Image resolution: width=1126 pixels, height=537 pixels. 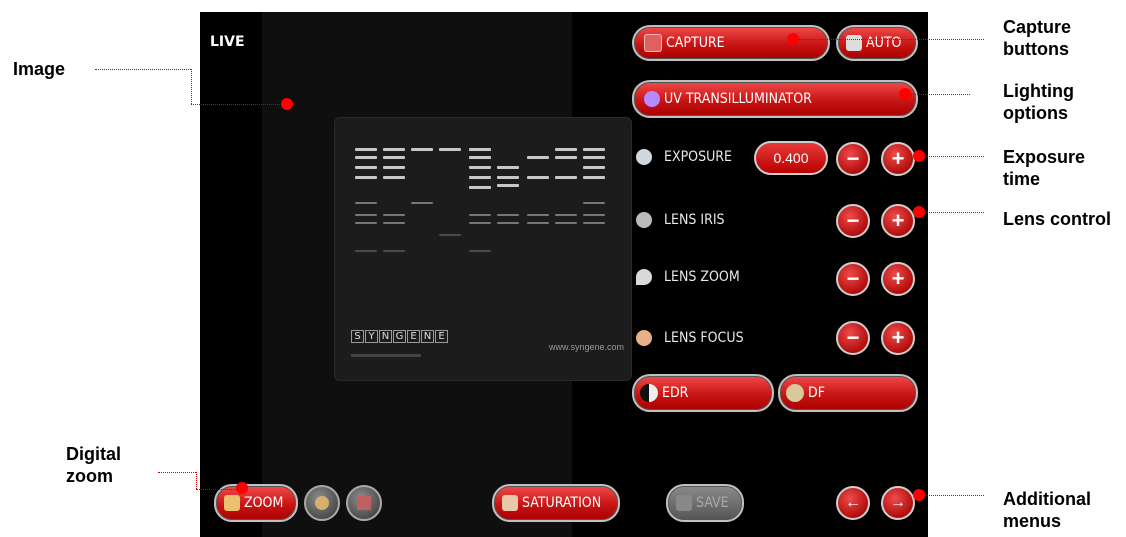 I want to click on lens-focus-minus-button: −, so click(x=853, y=338).